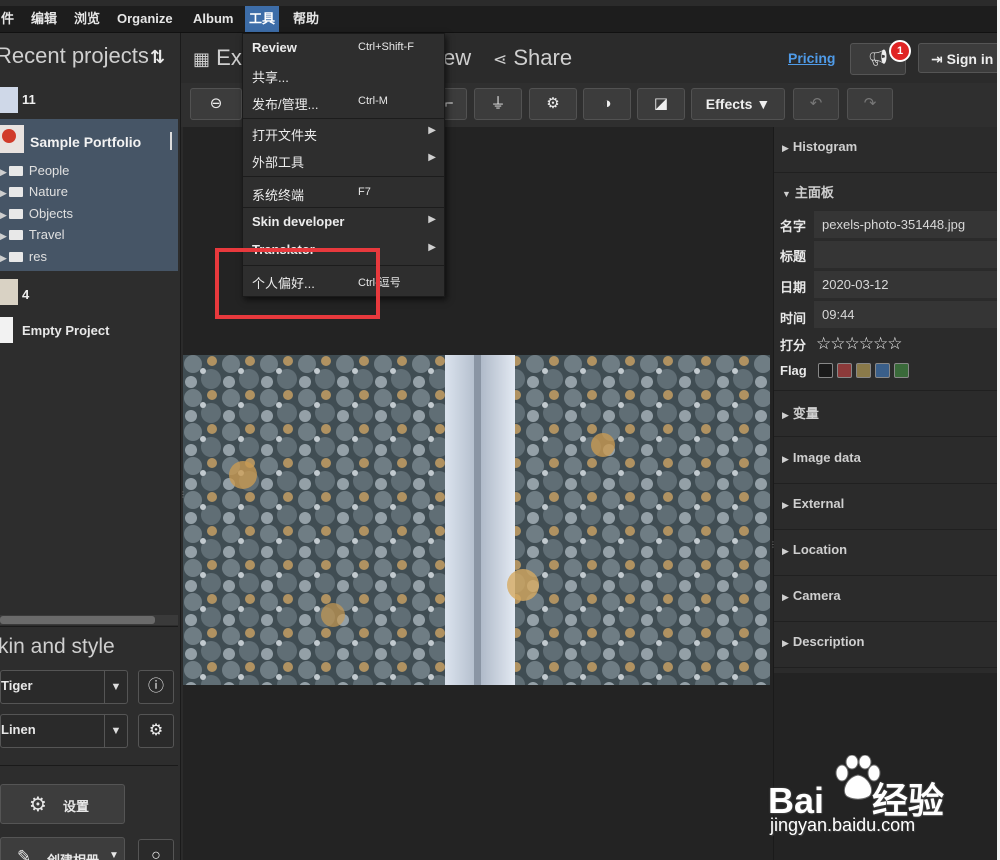 This screenshot has height=860, width=1000. Describe the element at coordinates (37, 256) in the screenshot. I see `tree-label: res` at that location.